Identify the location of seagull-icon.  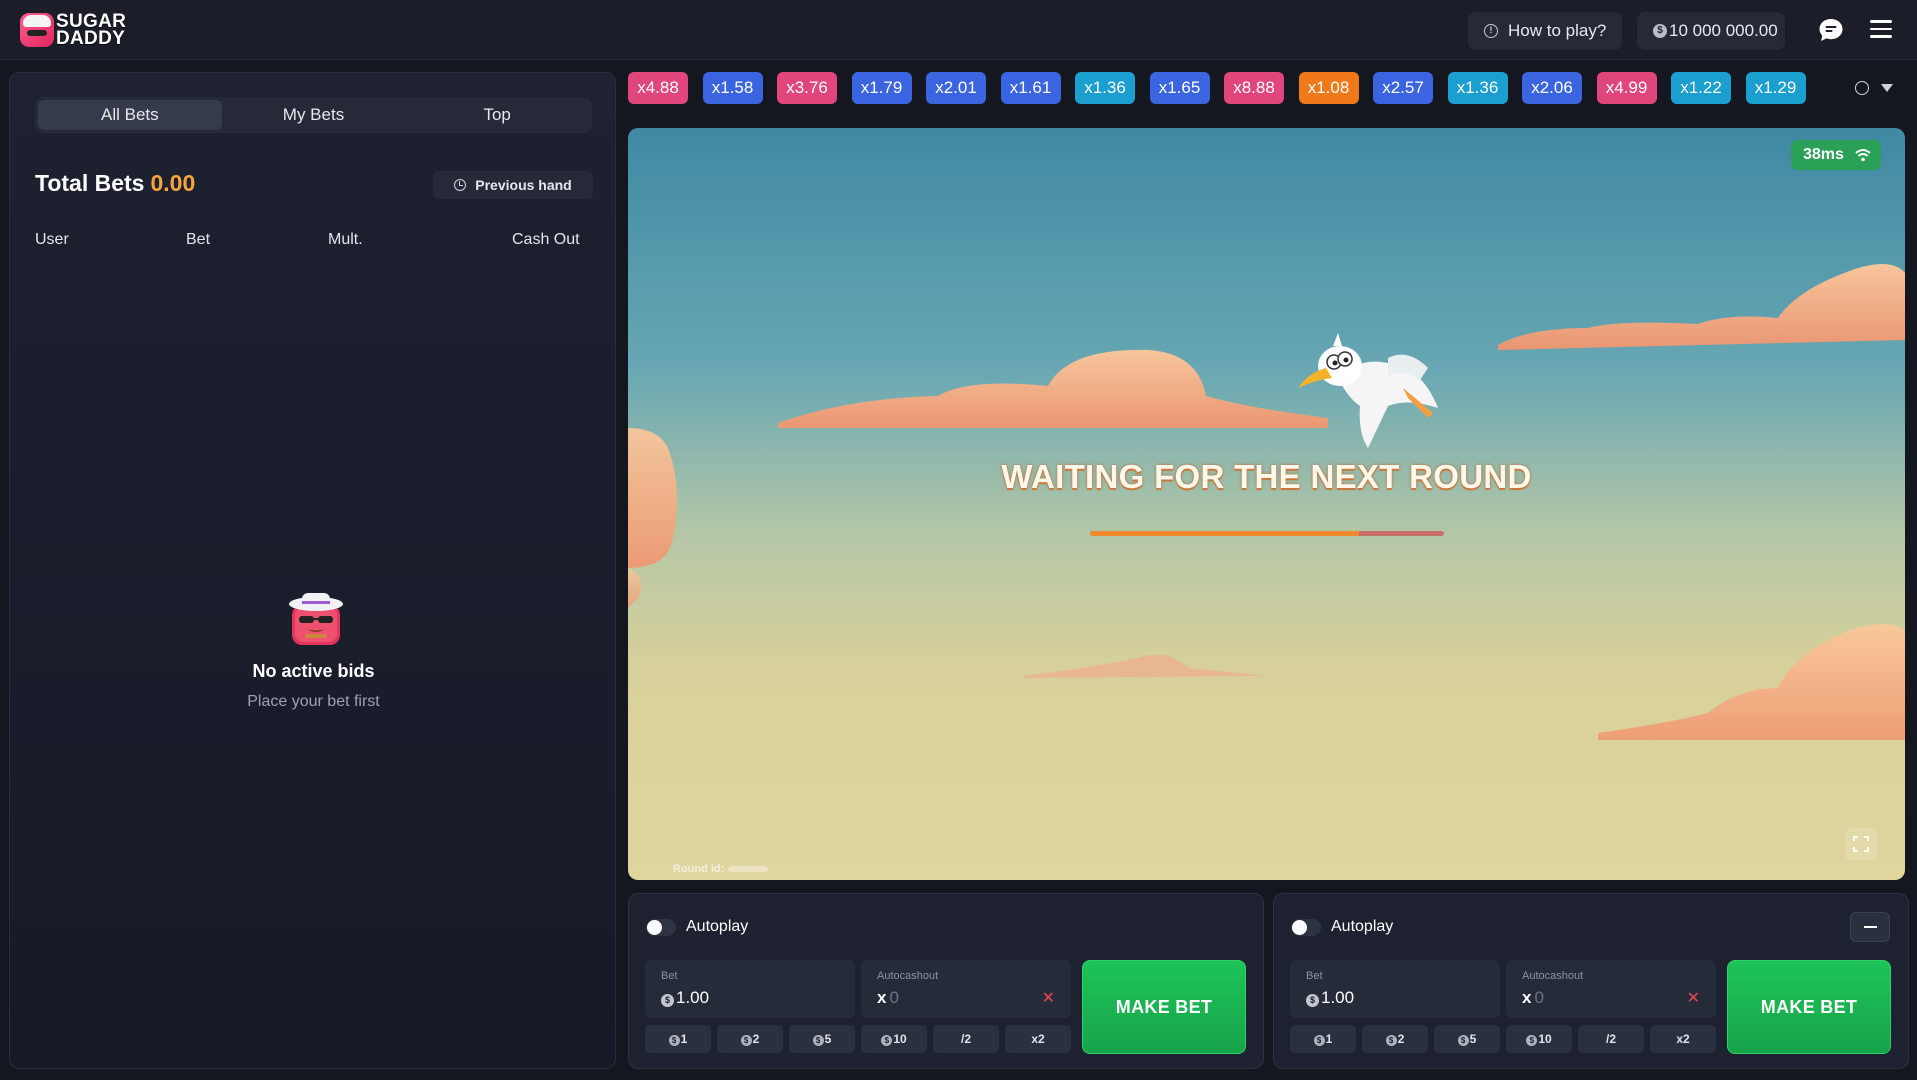
(1368, 390).